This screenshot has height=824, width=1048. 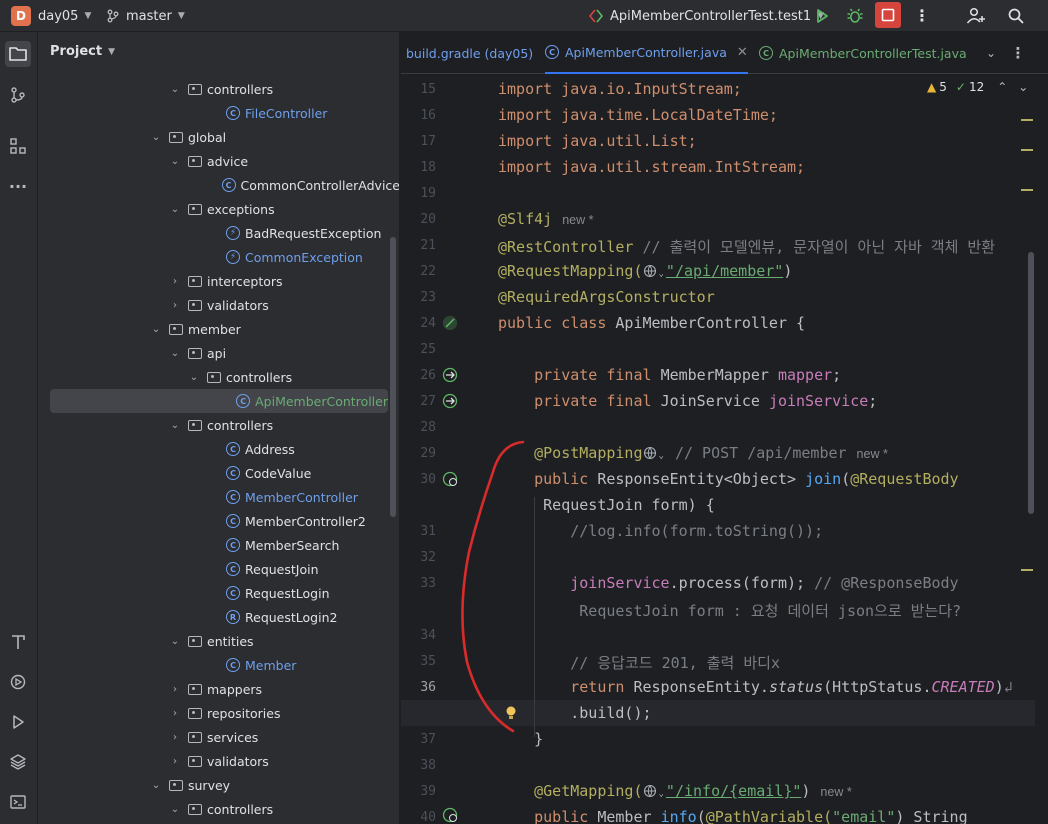 What do you see at coordinates (145, 16) in the screenshot?
I see `branch-selector: master ▼` at bounding box center [145, 16].